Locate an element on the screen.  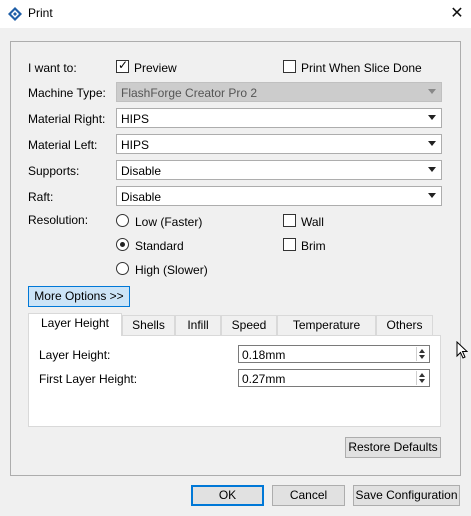
tab-infill: Infill is located at coordinates (198, 325).